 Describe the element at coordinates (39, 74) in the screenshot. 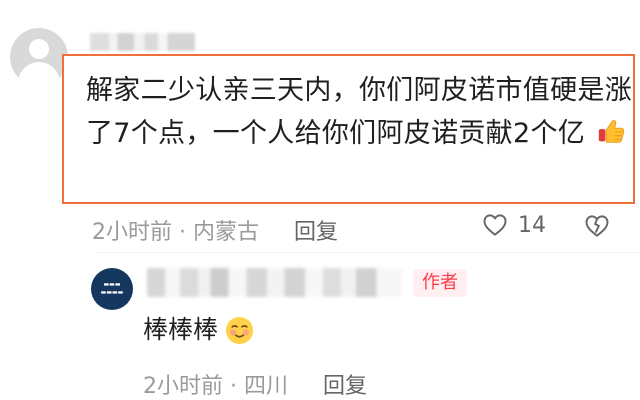

I see `default-avatar-body` at that location.